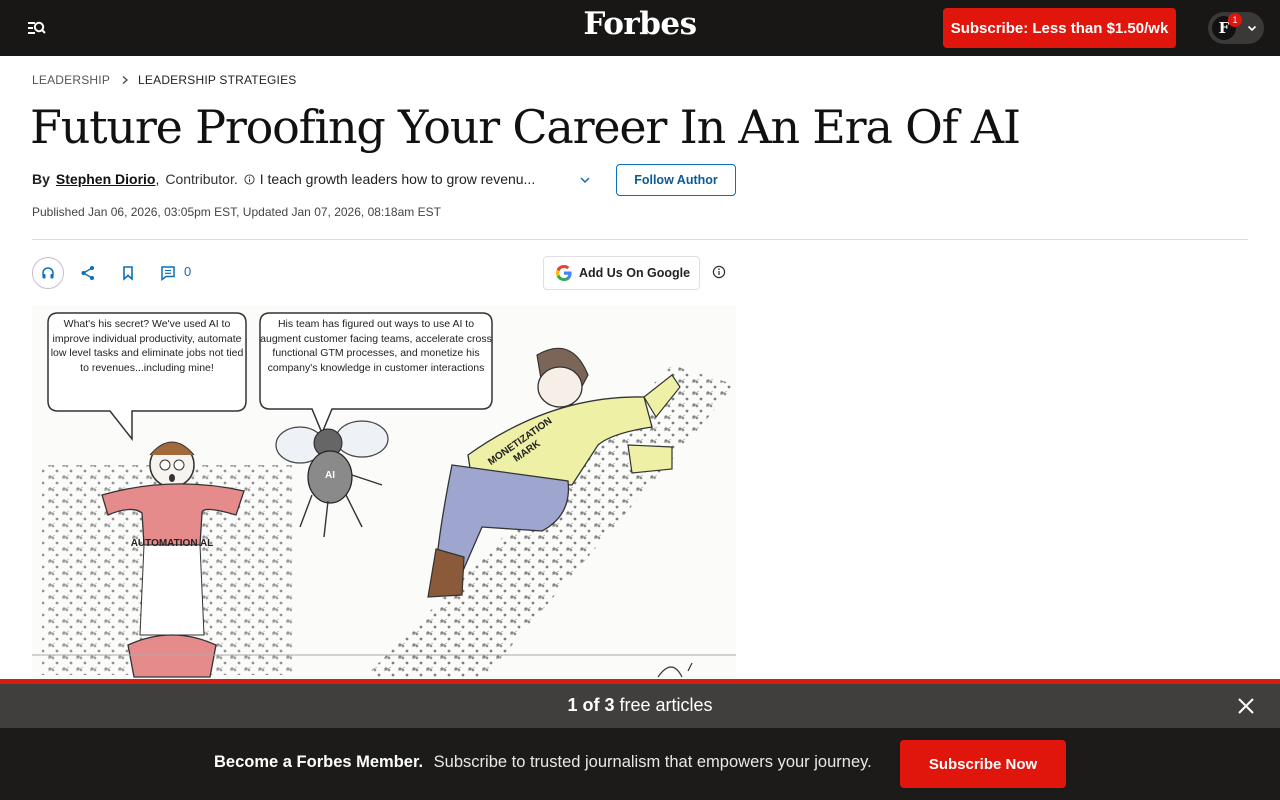 The height and width of the screenshot is (800, 1280). I want to click on breadcrumb: LEADERSHIP LEADERSHIP STRATEGIES, so click(164, 80).